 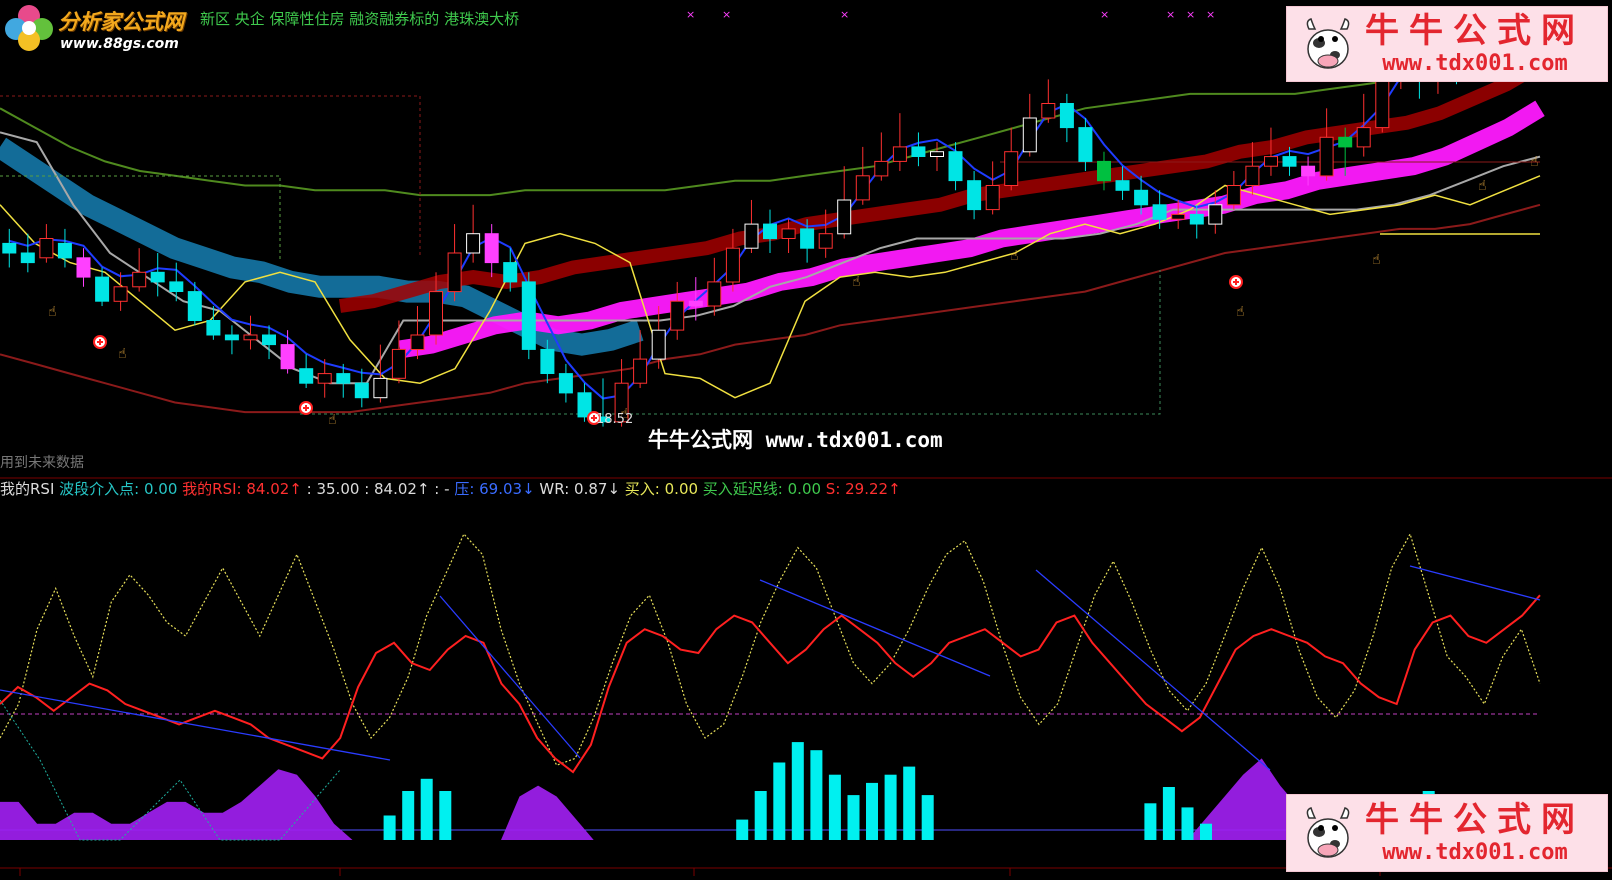 What do you see at coordinates (209, 489) in the screenshot?
I see `indicator-label: 我的RSI:` at bounding box center [209, 489].